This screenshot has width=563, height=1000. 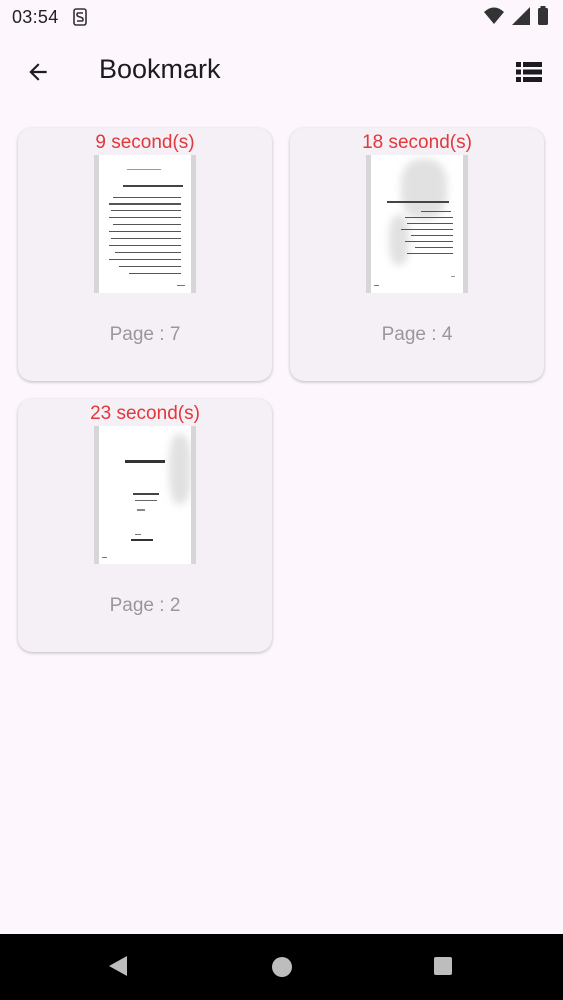 I want to click on bookmark-card: 23 second(s) Page : 2, so click(x=145, y=525).